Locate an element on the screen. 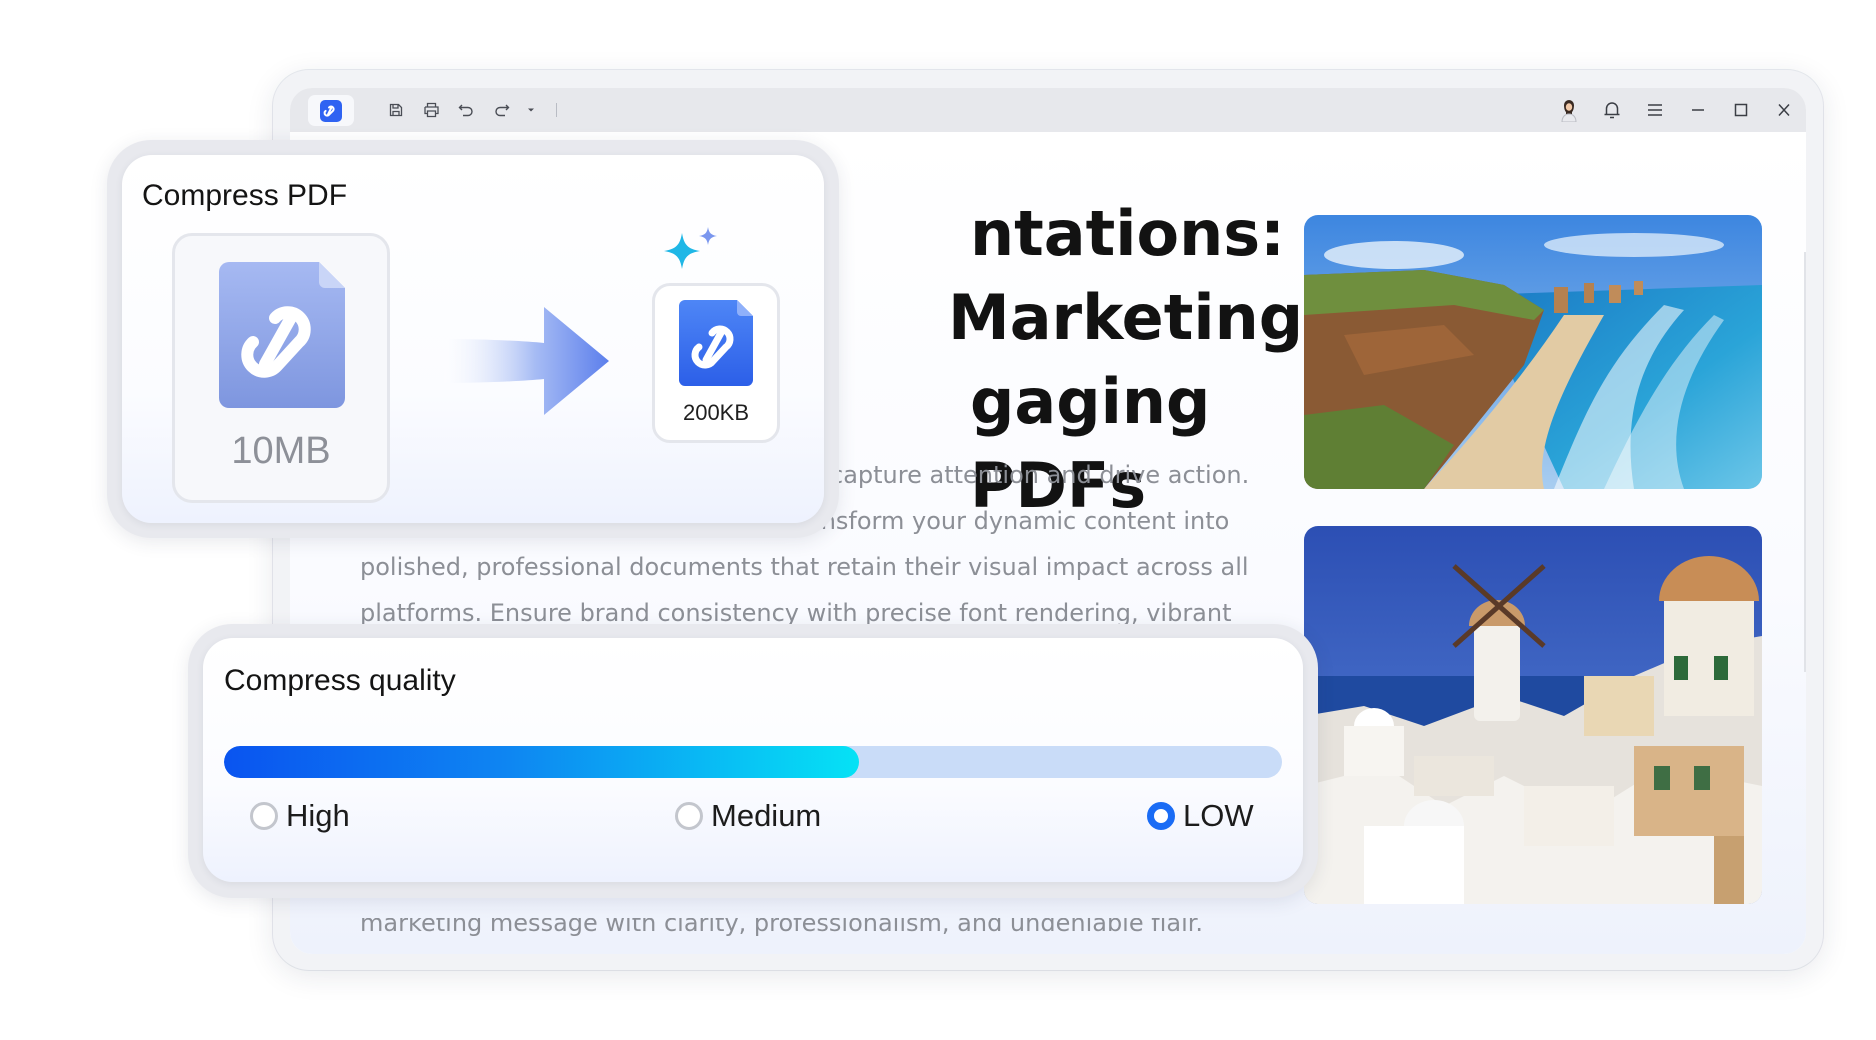 This screenshot has width=1876, height=1040. print-icon is located at coordinates (431, 110).